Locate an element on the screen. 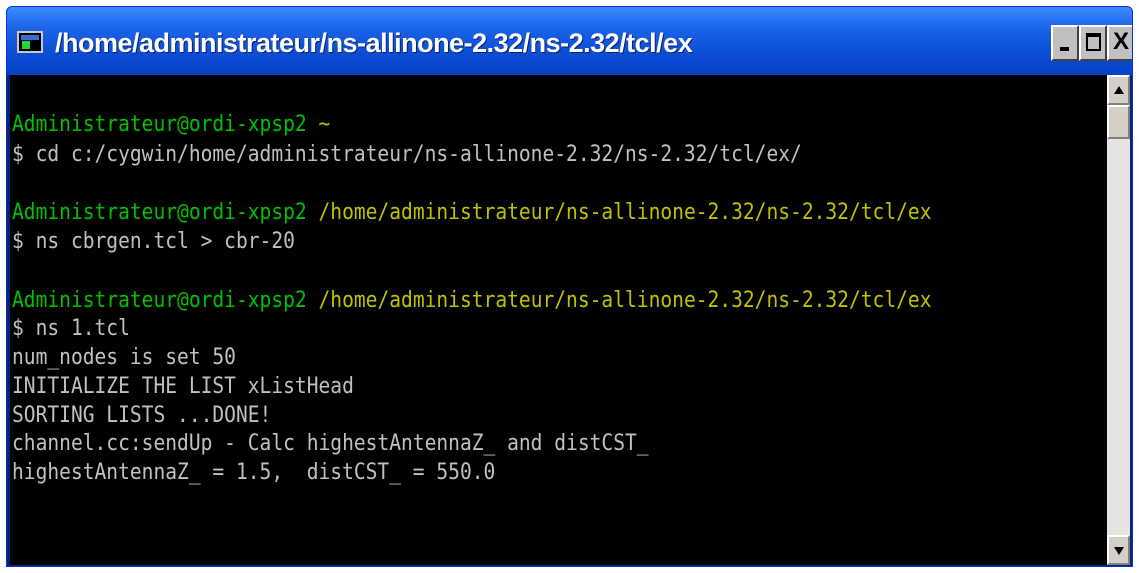  prompt-path: ~ is located at coordinates (324, 124).